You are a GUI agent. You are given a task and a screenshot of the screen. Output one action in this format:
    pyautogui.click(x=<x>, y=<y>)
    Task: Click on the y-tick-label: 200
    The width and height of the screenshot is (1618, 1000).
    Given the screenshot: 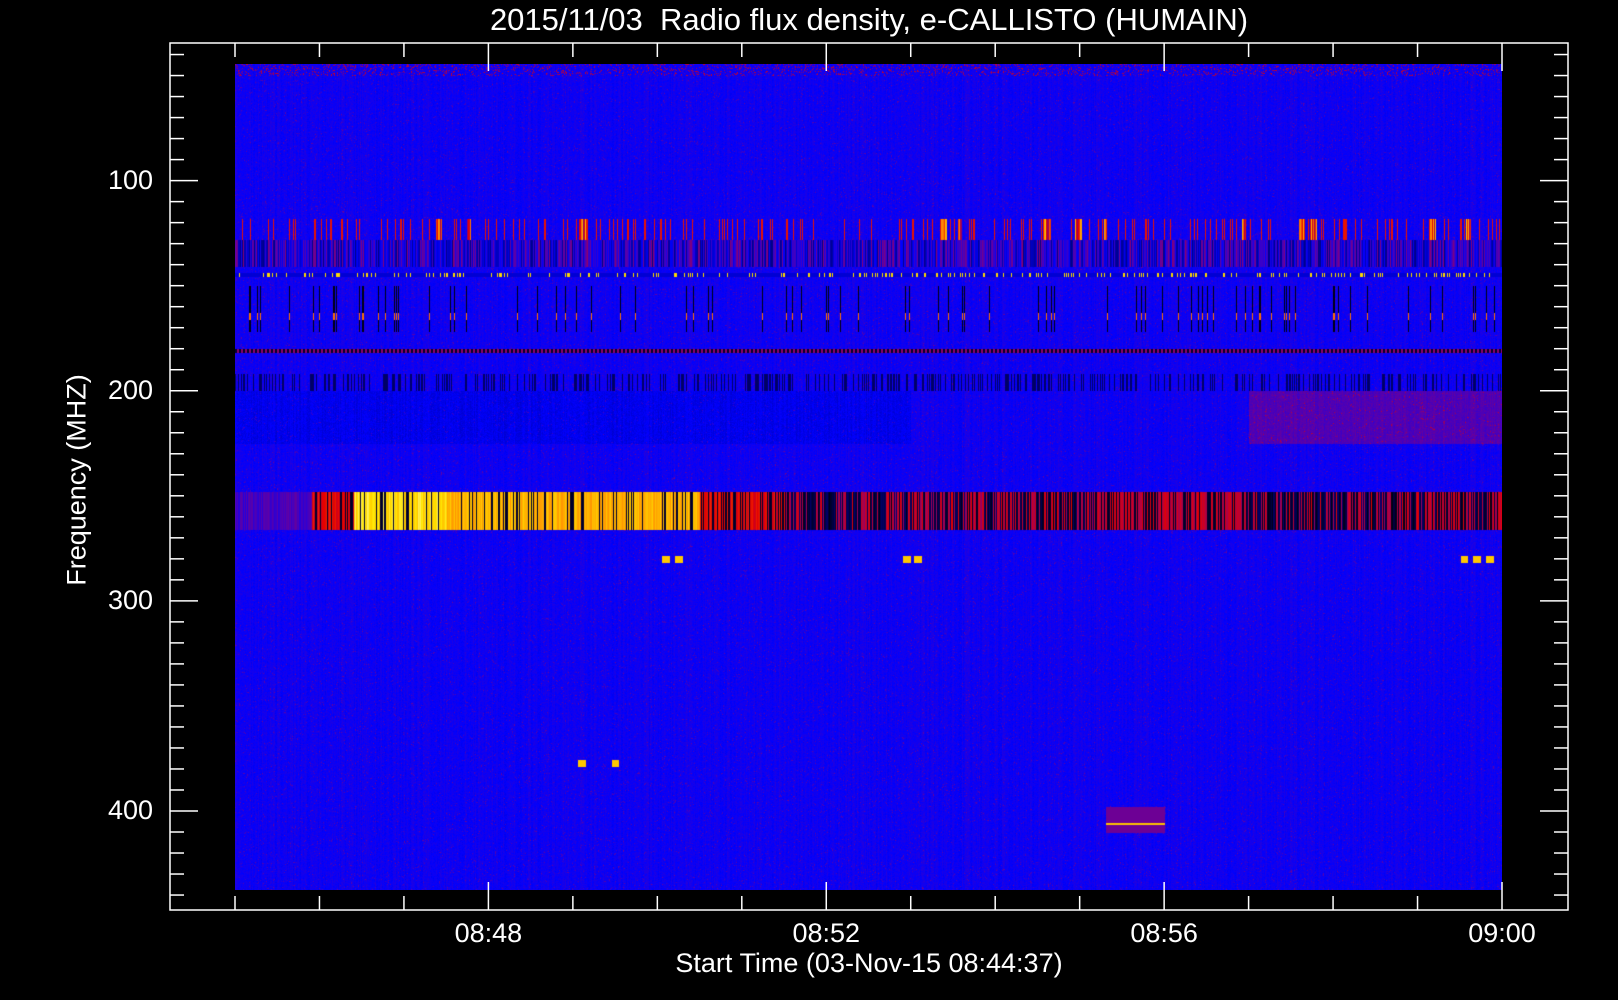 What is the action you would take?
    pyautogui.click(x=130, y=389)
    